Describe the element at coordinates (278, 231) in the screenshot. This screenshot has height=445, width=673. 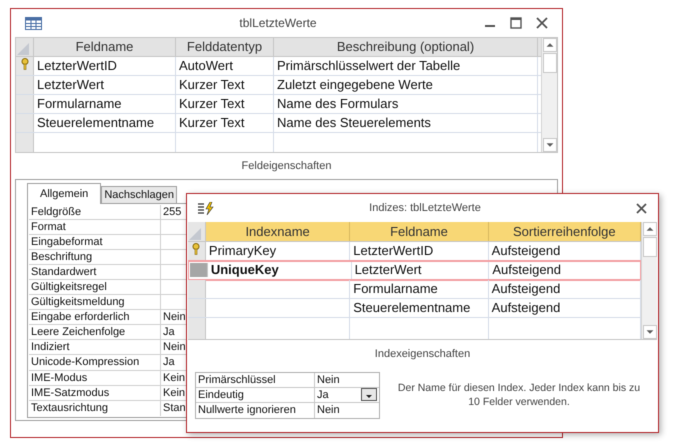
I see `column-header: Indexname` at that location.